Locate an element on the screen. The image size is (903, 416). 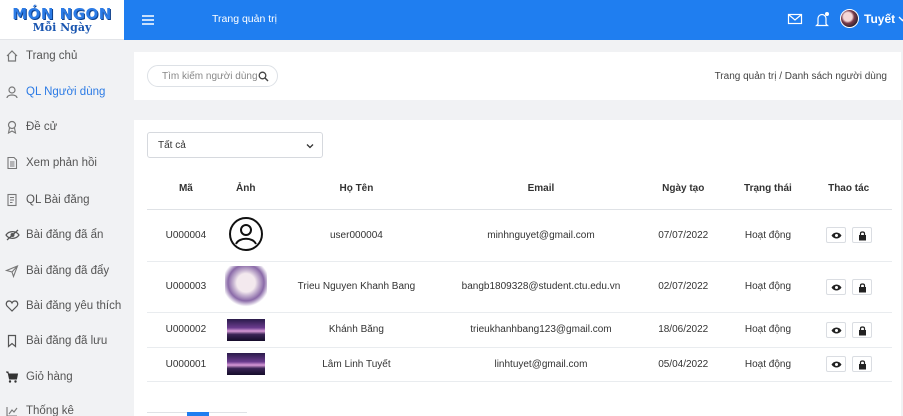
cart-icon is located at coordinates (12, 377).